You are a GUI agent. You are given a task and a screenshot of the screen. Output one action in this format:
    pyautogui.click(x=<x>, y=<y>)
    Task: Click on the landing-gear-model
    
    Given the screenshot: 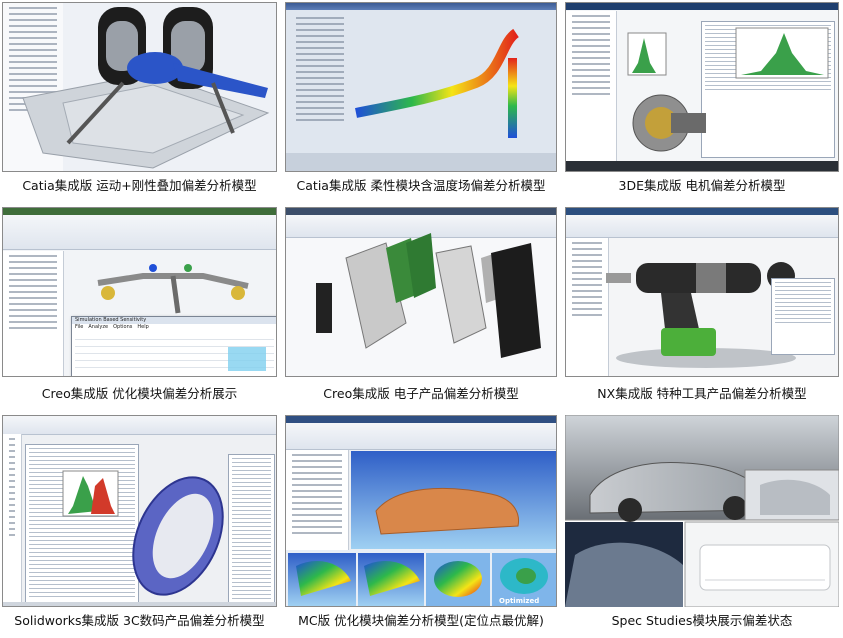 What is the action you would take?
    pyautogui.click(x=146, y=88)
    